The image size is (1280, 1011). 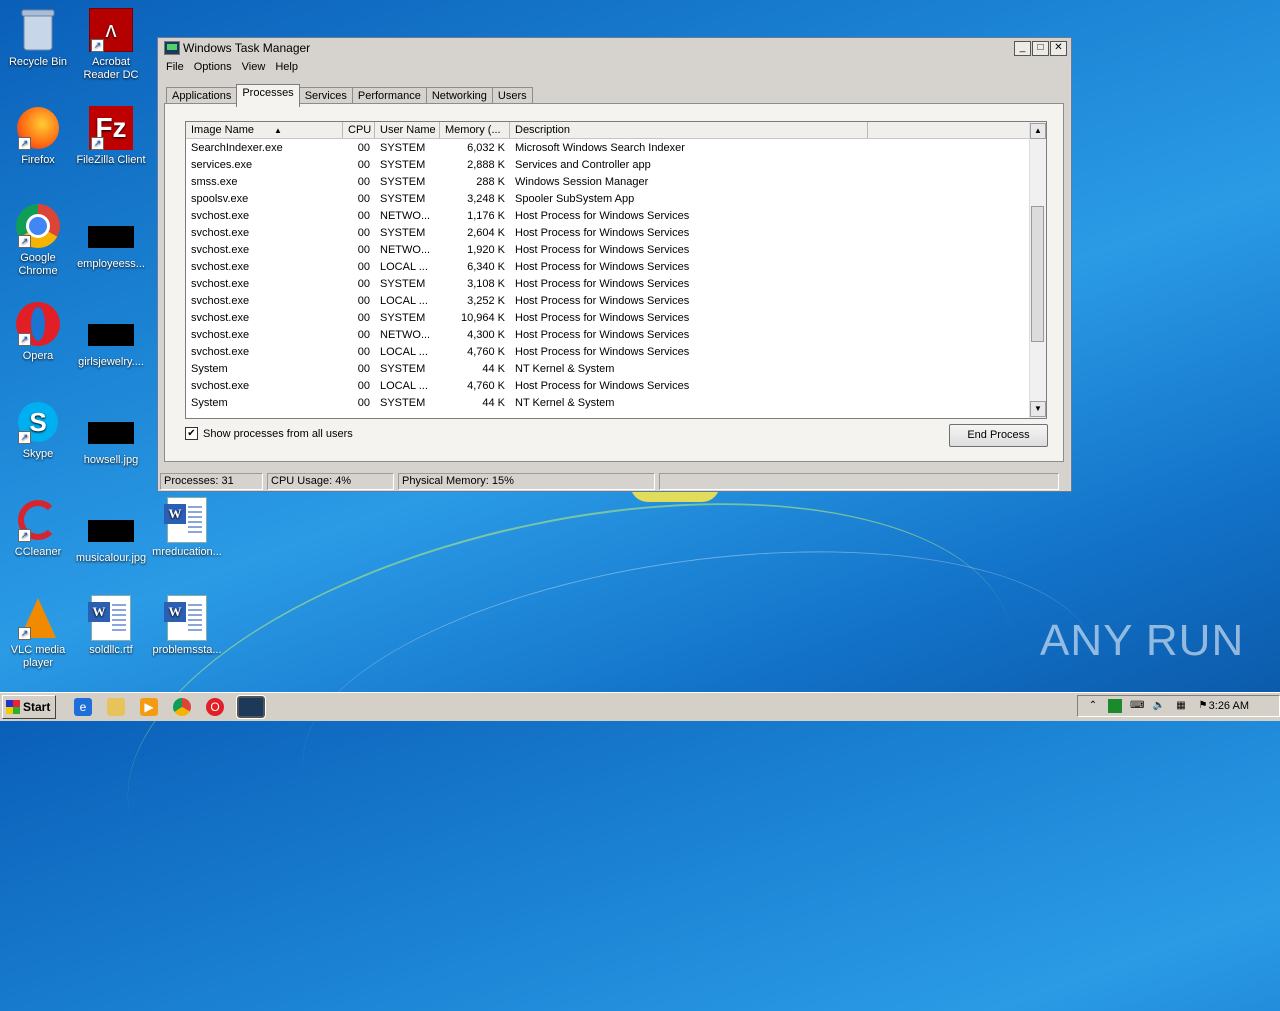 What do you see at coordinates (209, 402) in the screenshot?
I see `process-image-name: System` at bounding box center [209, 402].